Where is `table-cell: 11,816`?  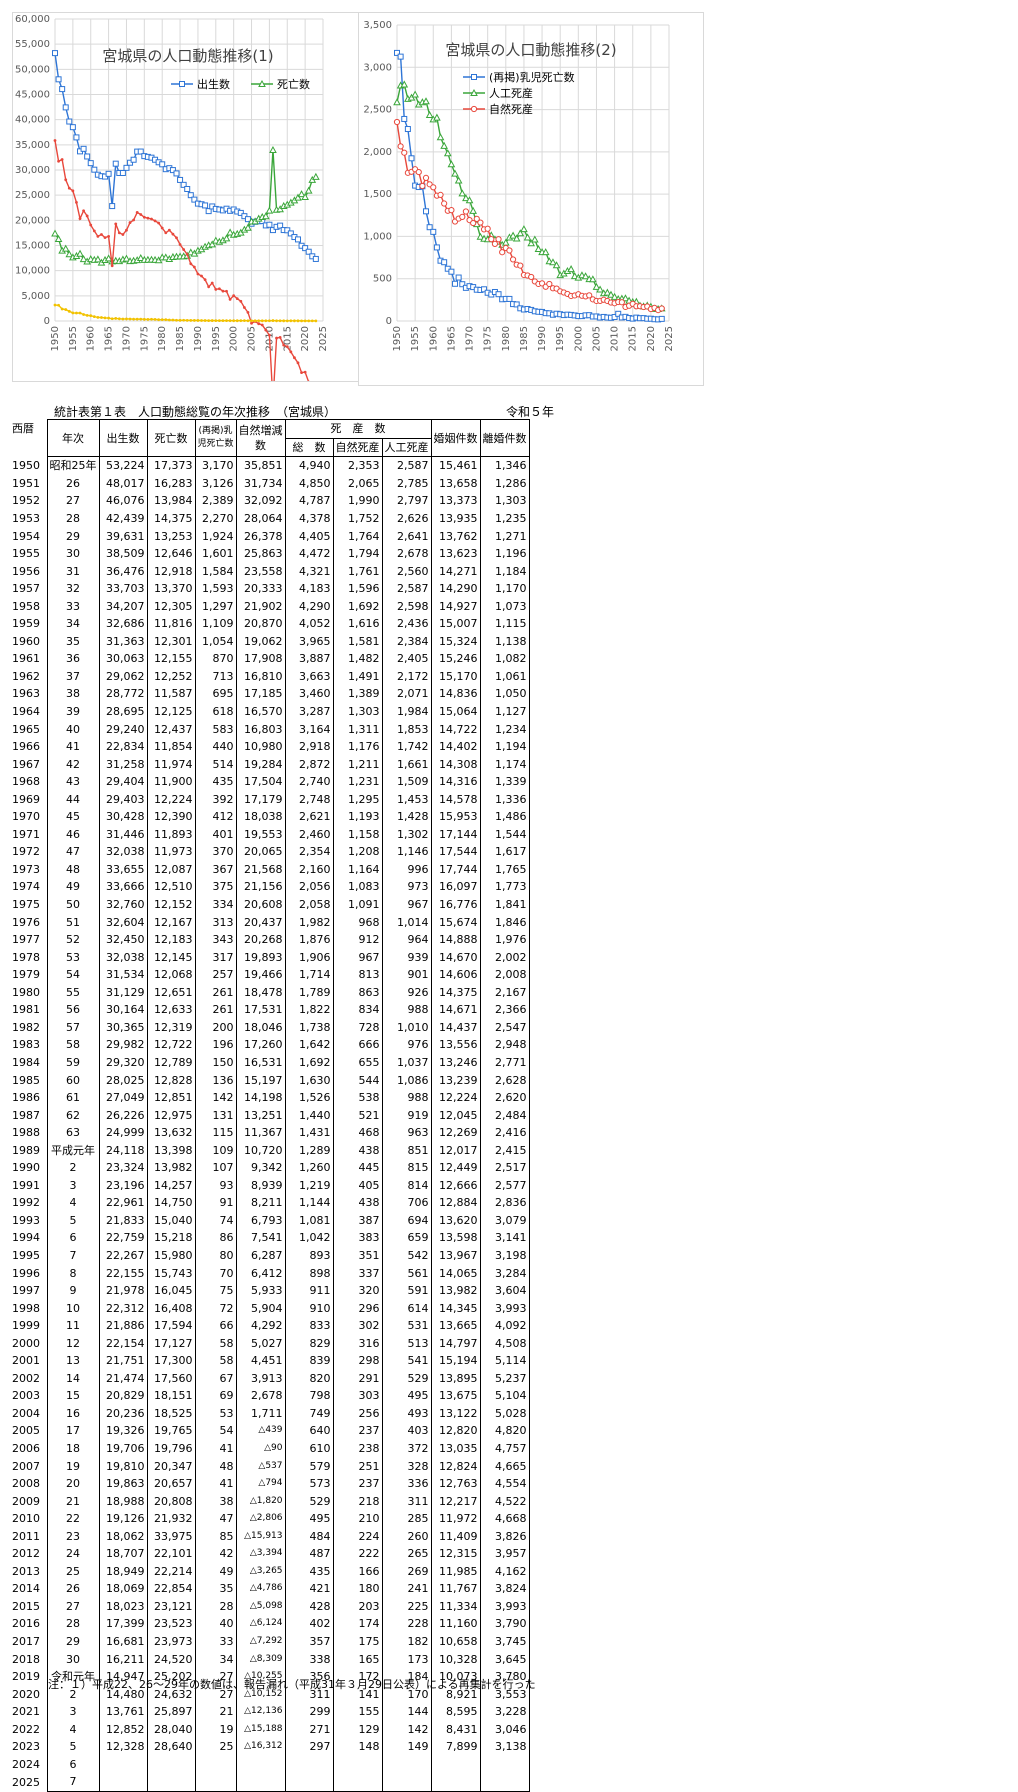
table-cell: 11,816 is located at coordinates (171, 624).